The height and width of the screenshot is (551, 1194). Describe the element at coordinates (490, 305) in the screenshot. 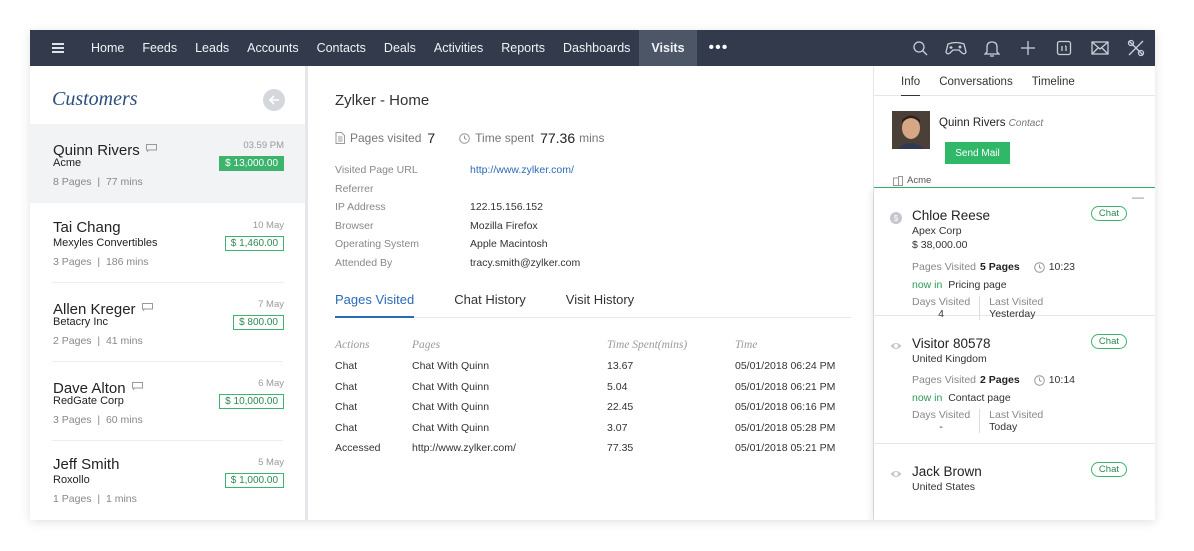

I see `tab-chat-history: Chat History` at that location.